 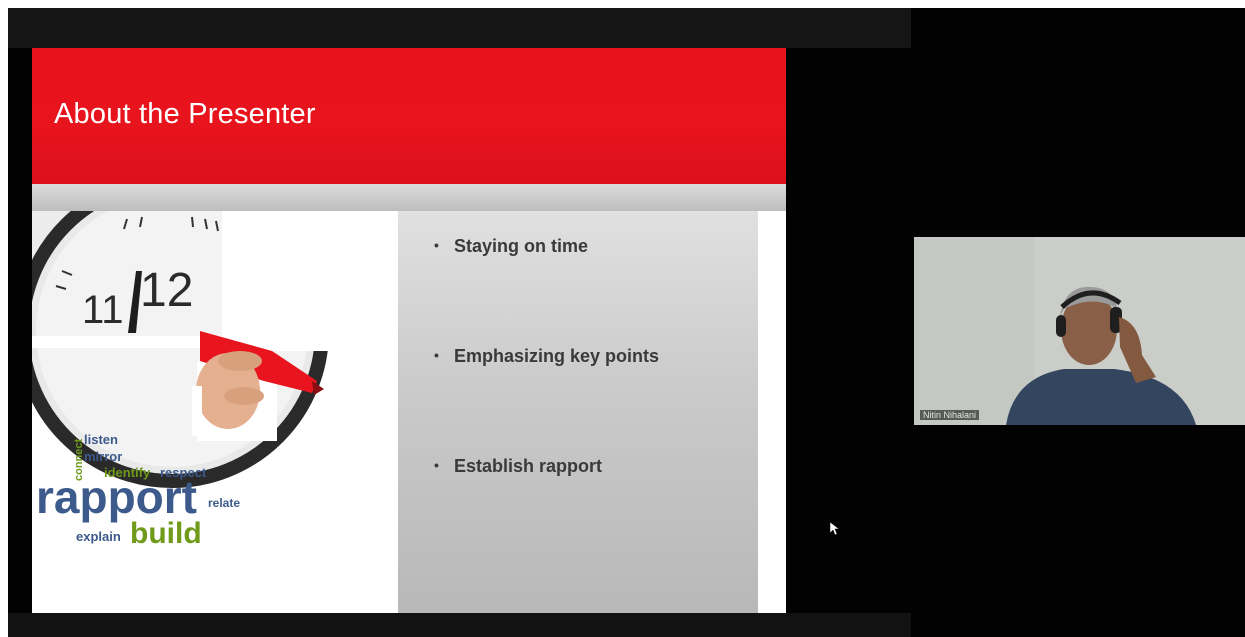 I want to click on word-build: build, so click(x=166, y=533).